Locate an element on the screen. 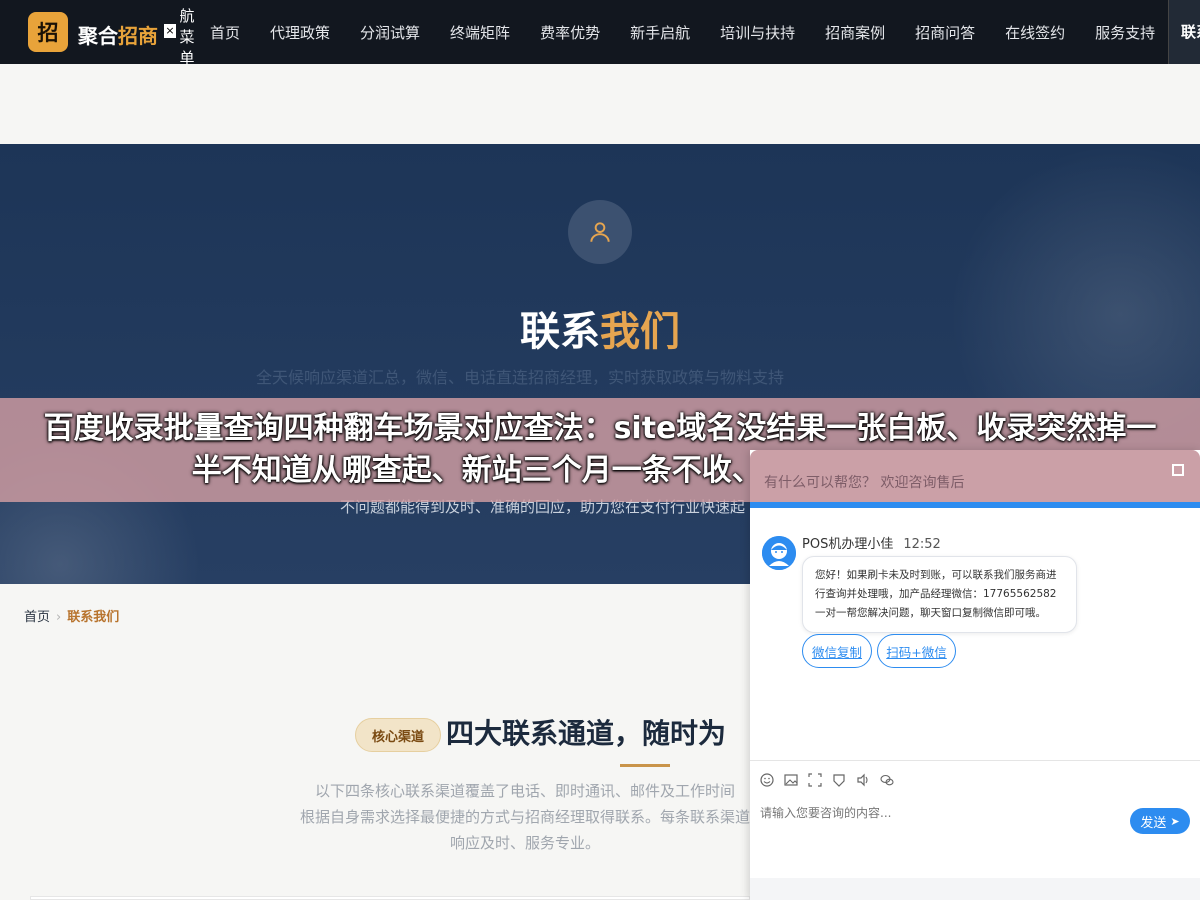  section-title: 四大联系通道，随时为 is located at coordinates (586, 733).